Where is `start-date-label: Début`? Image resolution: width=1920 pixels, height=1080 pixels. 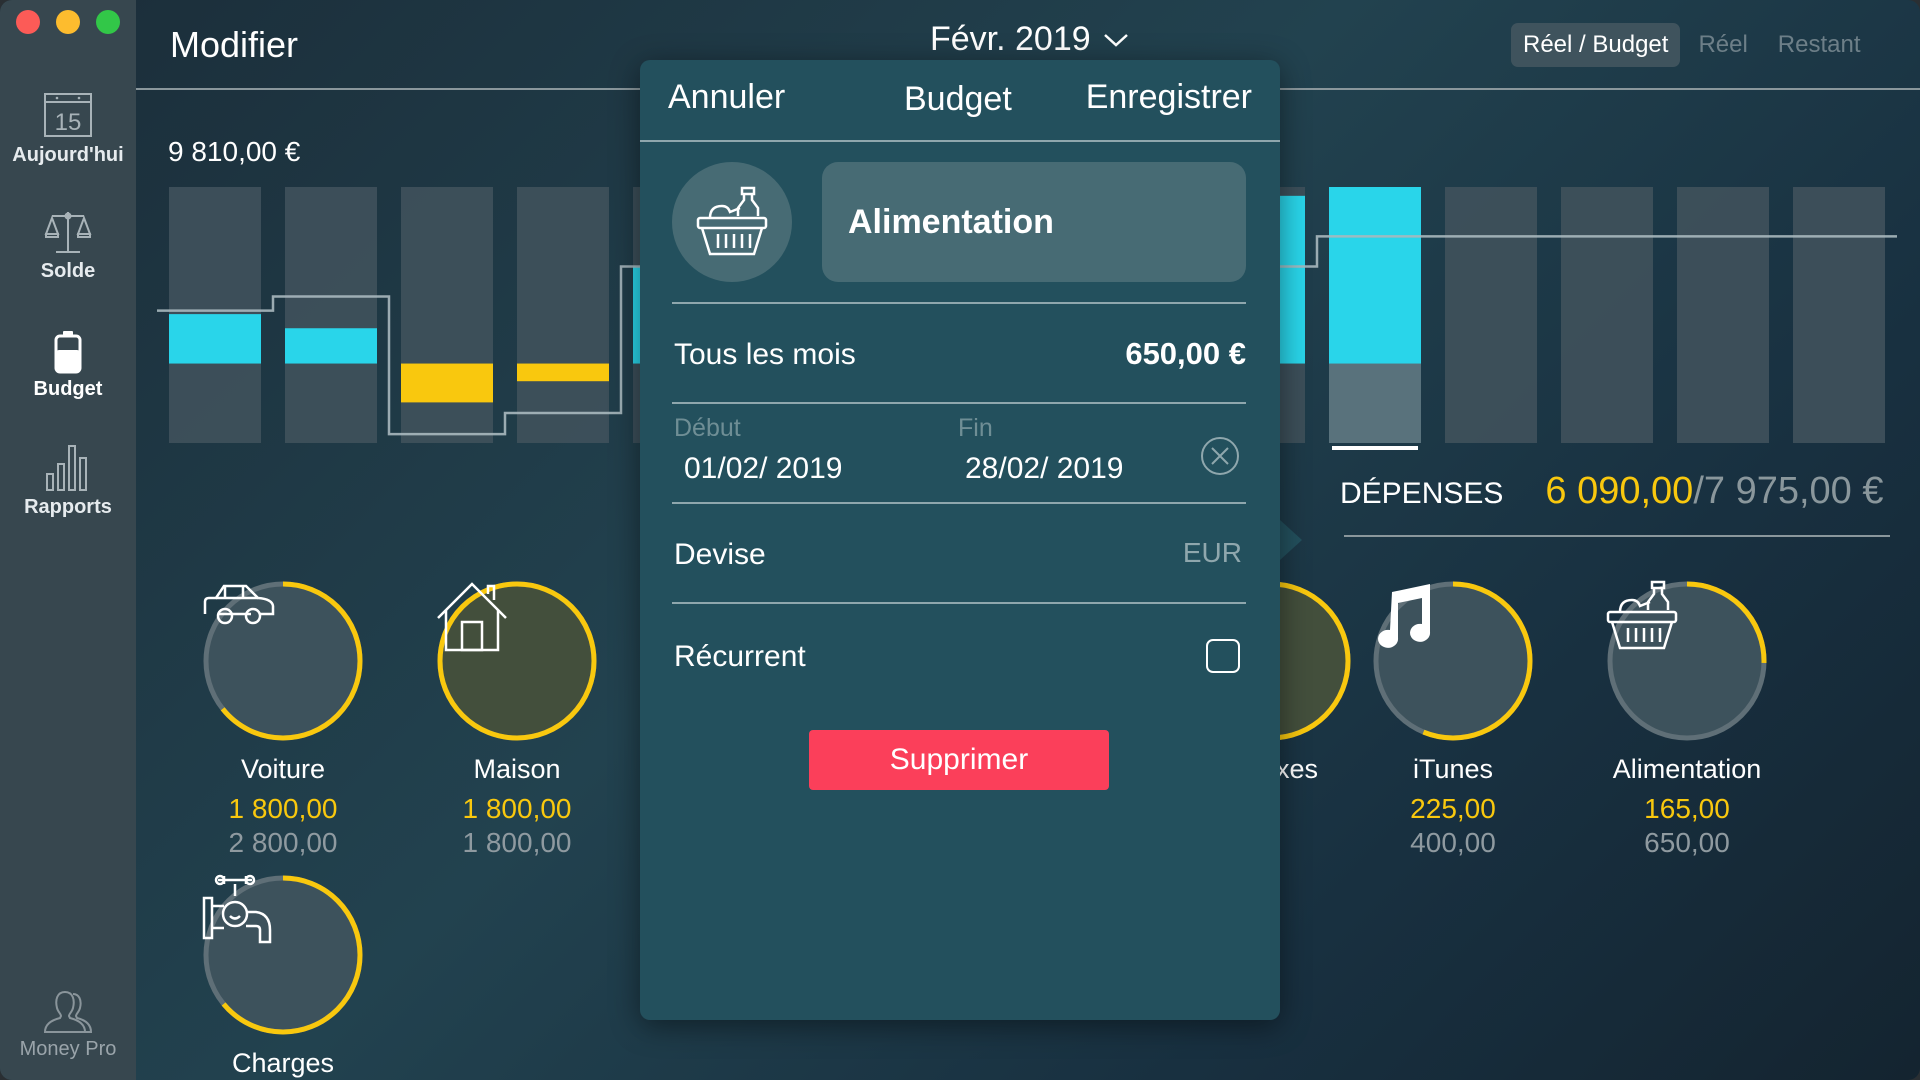 start-date-label: Début is located at coordinates (707, 428).